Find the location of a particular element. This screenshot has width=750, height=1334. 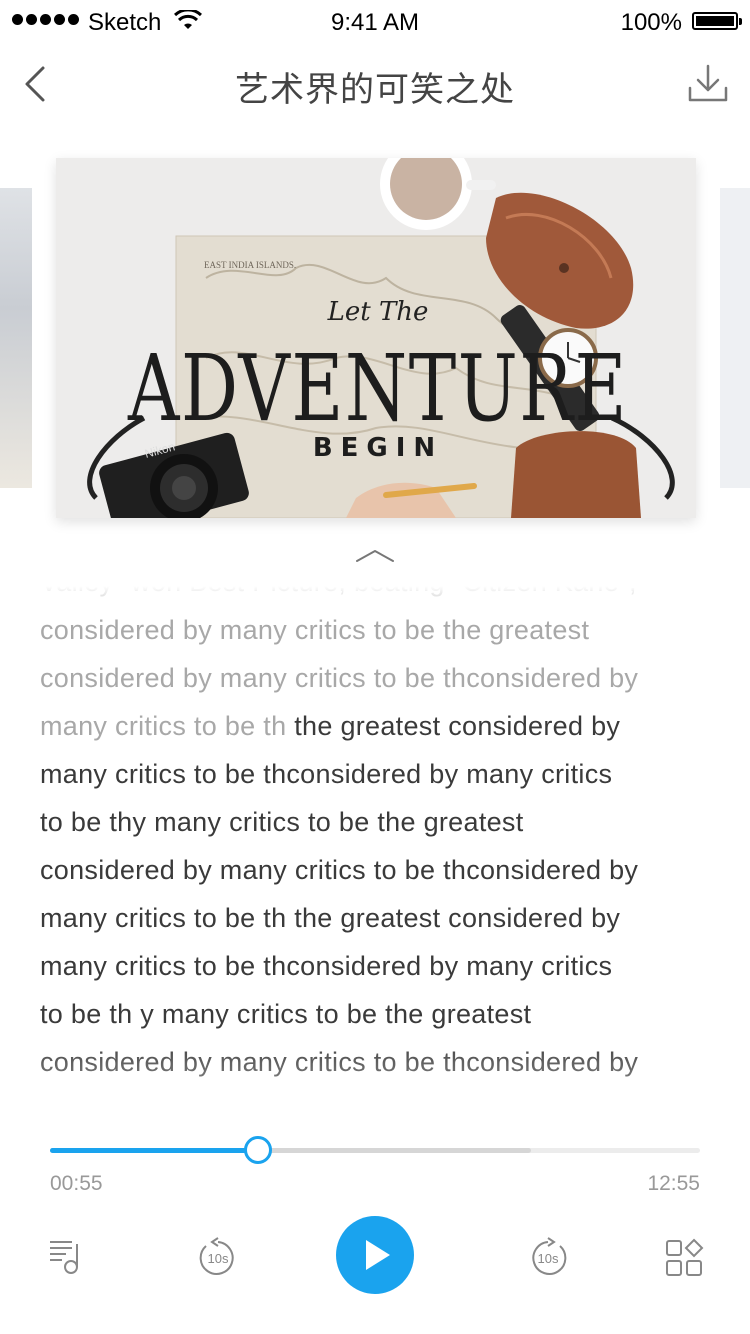

progress-thumb is located at coordinates (258, 1150).